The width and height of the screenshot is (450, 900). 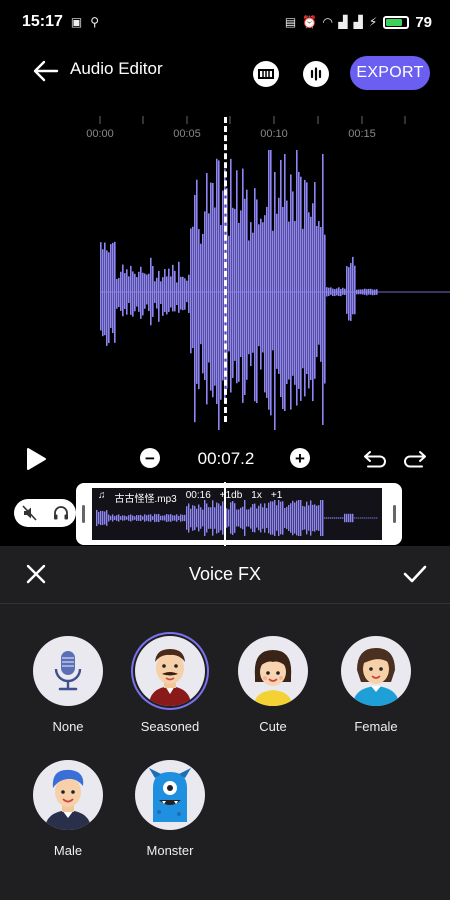 I want to click on mute-icon, so click(x=30, y=513).